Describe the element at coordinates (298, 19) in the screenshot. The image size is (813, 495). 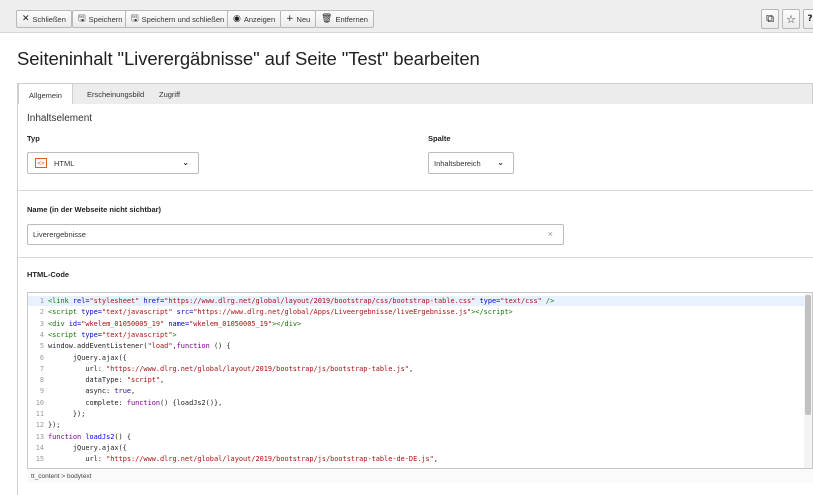
I see `new-button: + Neu` at that location.